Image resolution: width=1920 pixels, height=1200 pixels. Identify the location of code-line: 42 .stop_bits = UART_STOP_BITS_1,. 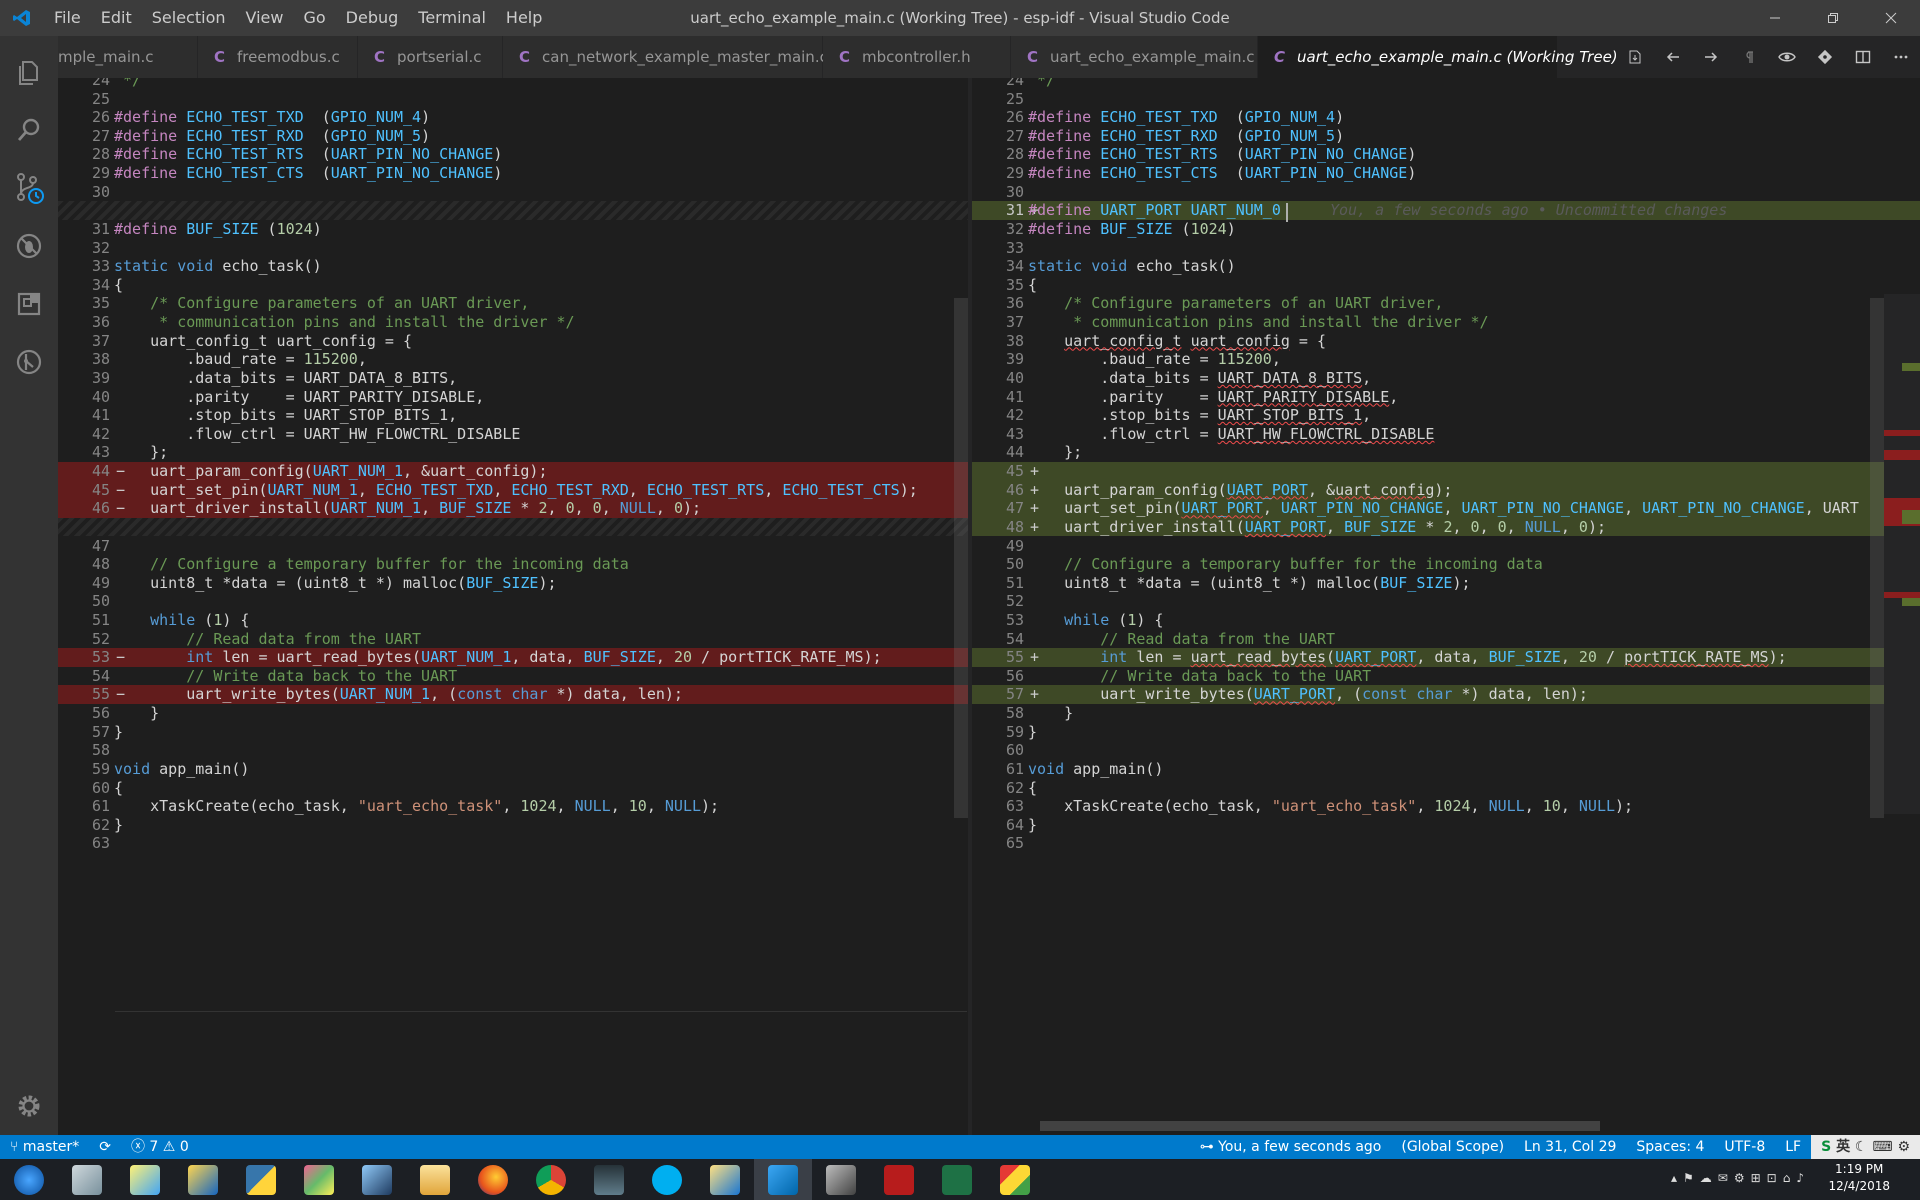
(1446, 415).